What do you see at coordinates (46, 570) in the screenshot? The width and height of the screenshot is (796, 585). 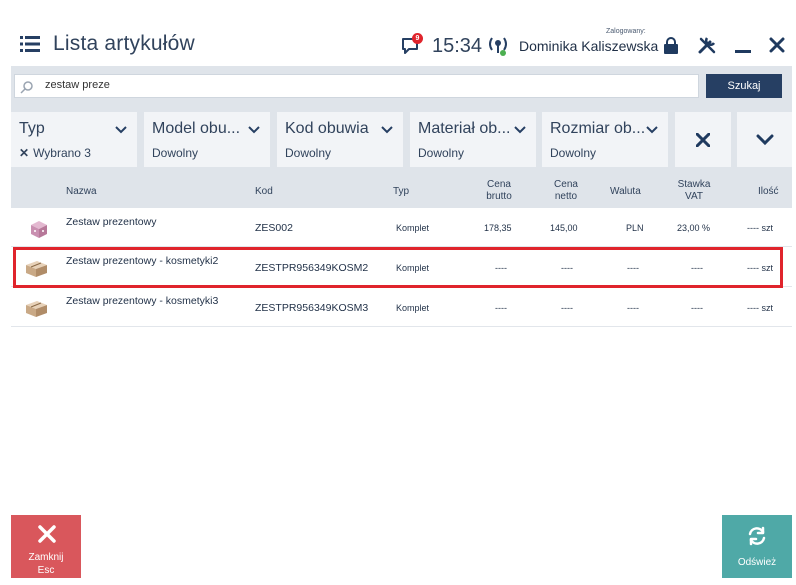 I see `close-label-line2: Esc` at bounding box center [46, 570].